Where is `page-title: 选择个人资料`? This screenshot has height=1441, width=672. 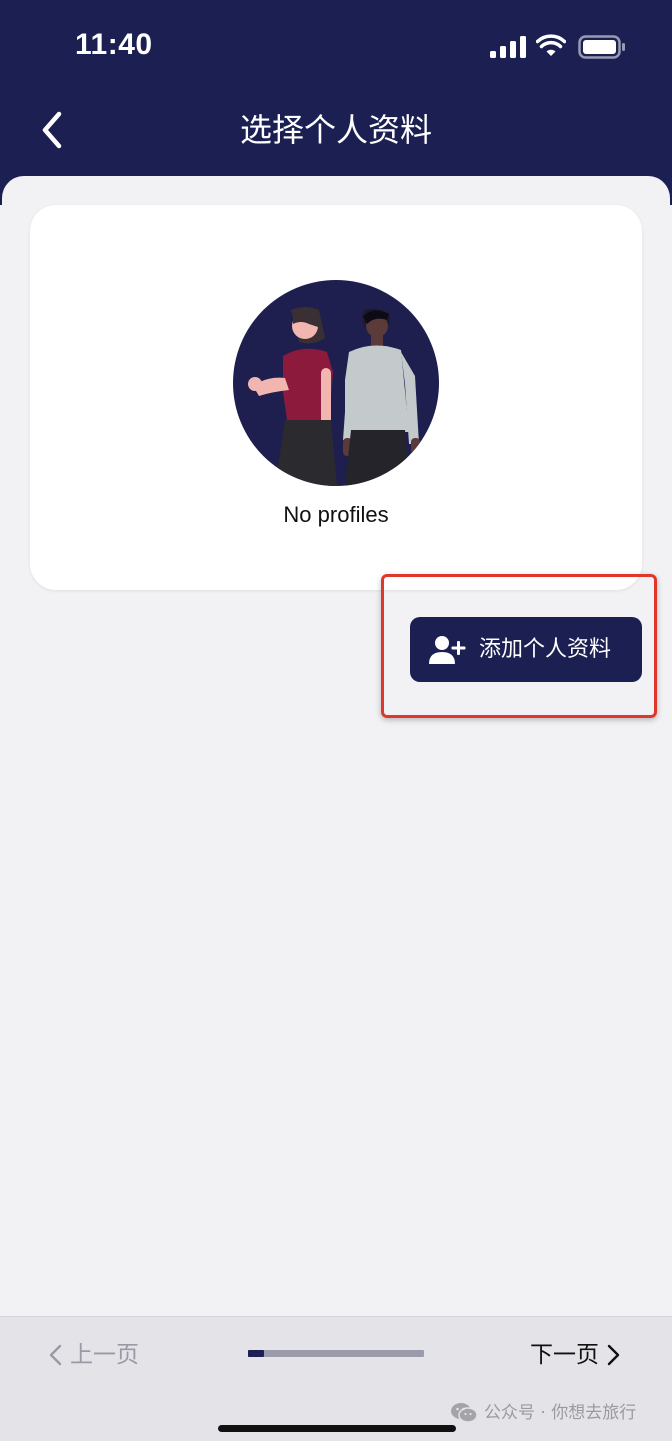 page-title: 选择个人资料 is located at coordinates (335, 130).